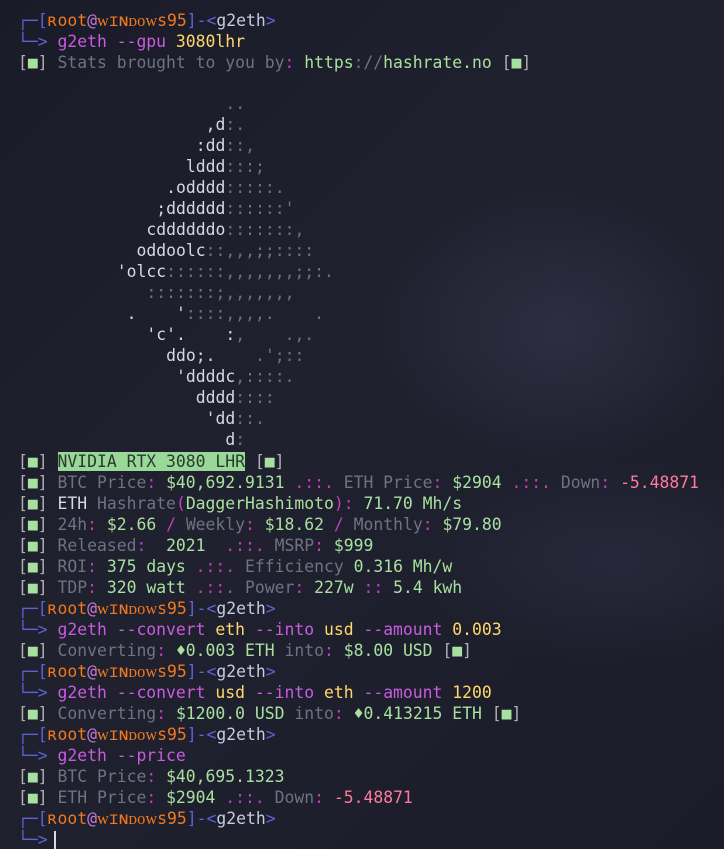  I want to click on ascii-logo-main: 'olcc, so click(97, 271).